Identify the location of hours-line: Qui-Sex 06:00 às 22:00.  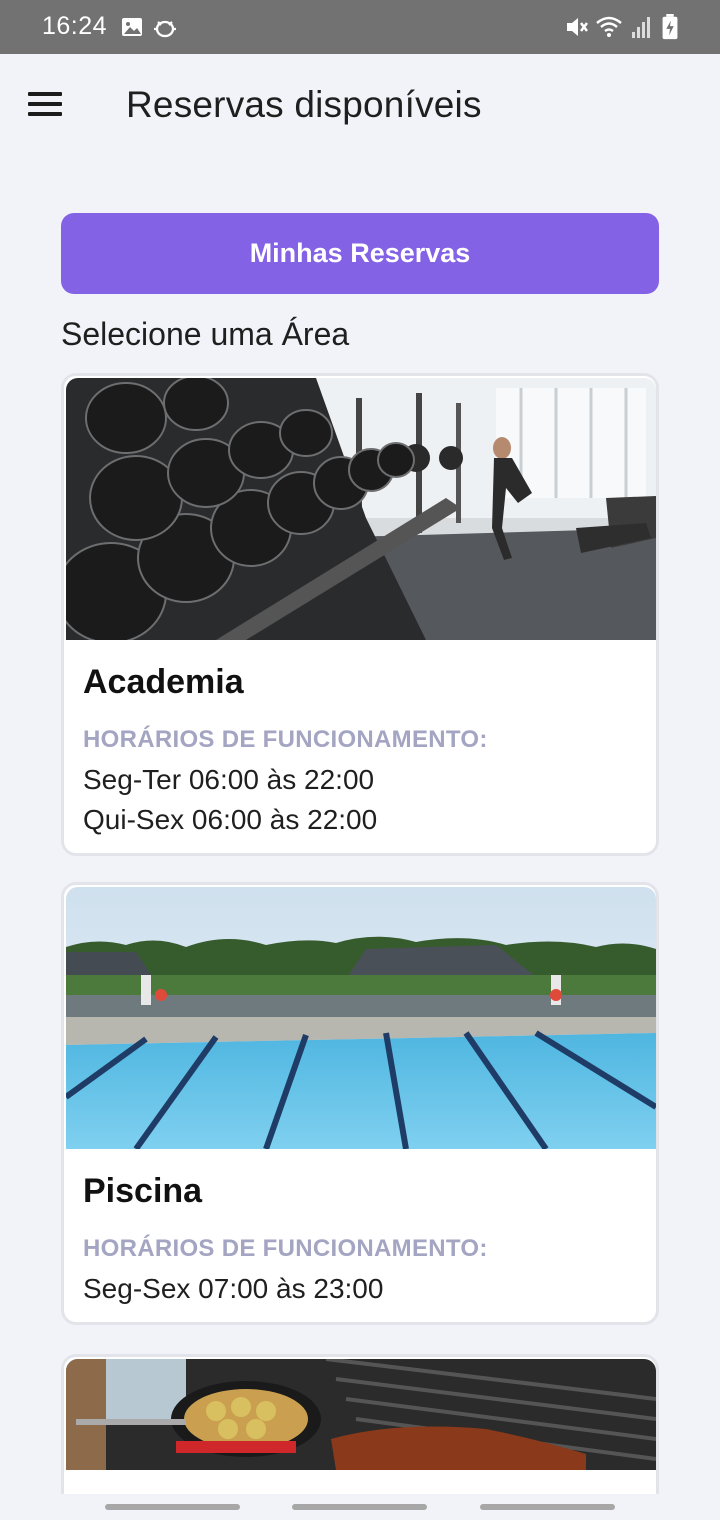
(230, 819).